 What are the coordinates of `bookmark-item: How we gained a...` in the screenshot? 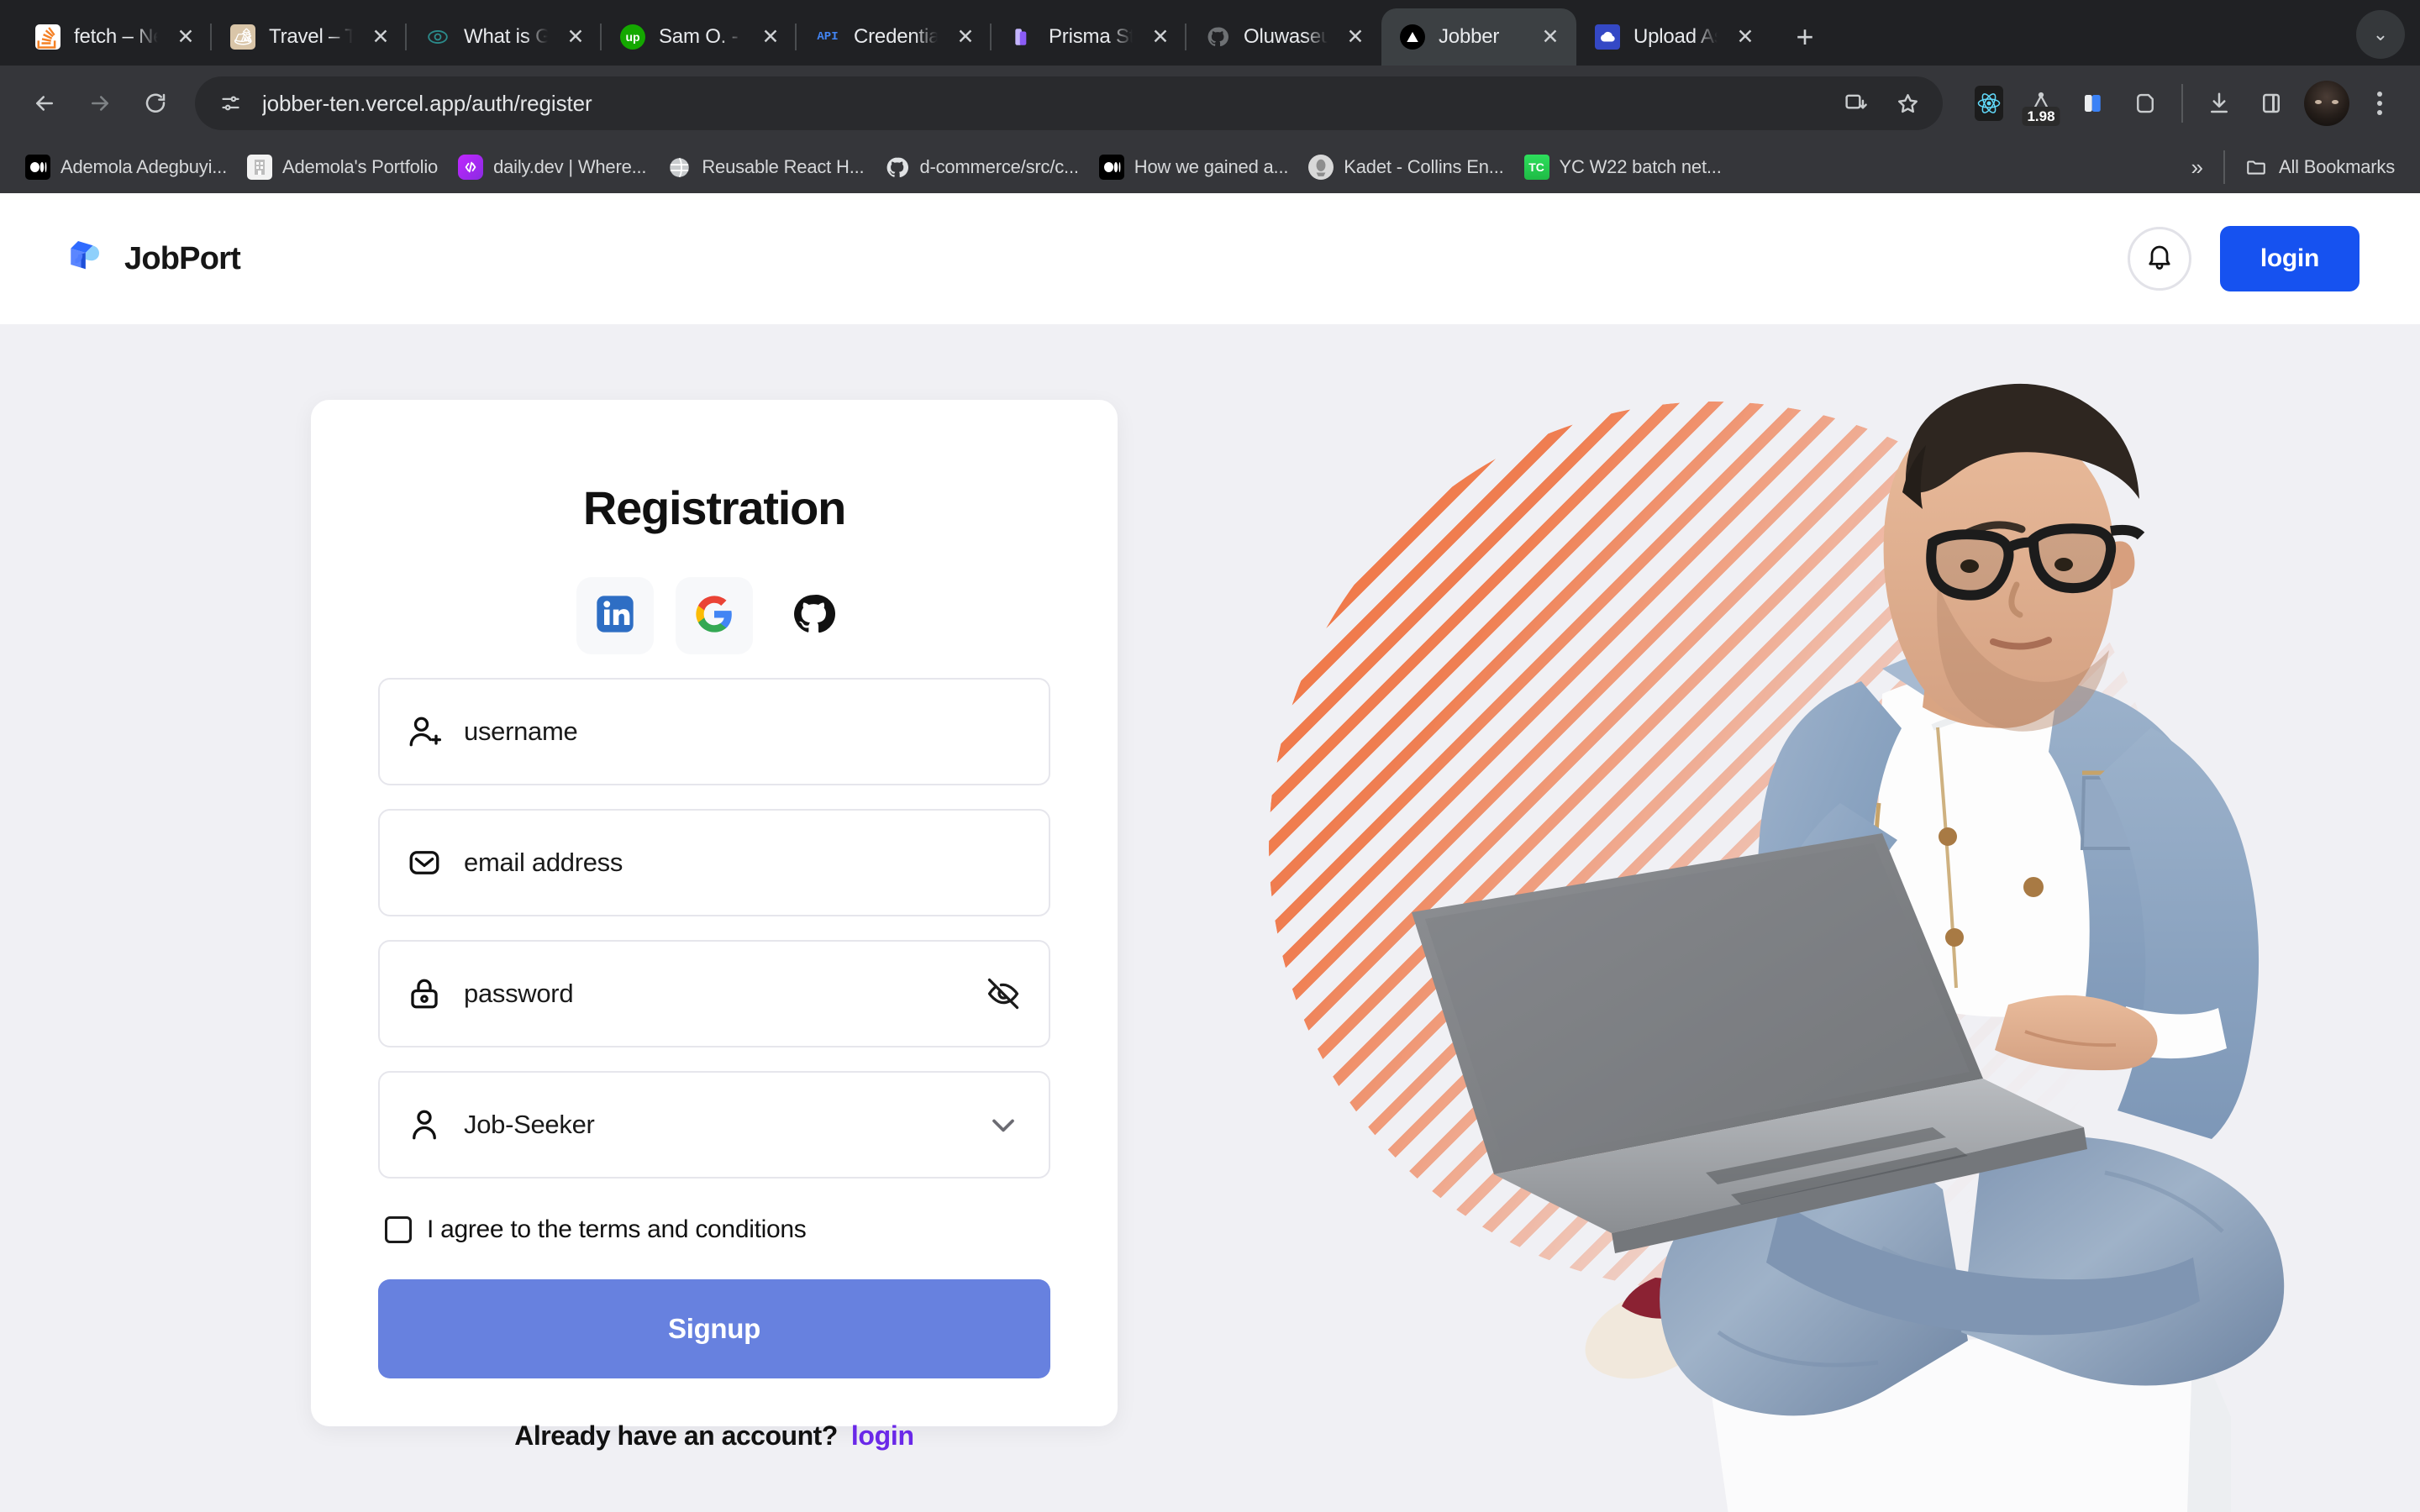 It's located at (1194, 167).